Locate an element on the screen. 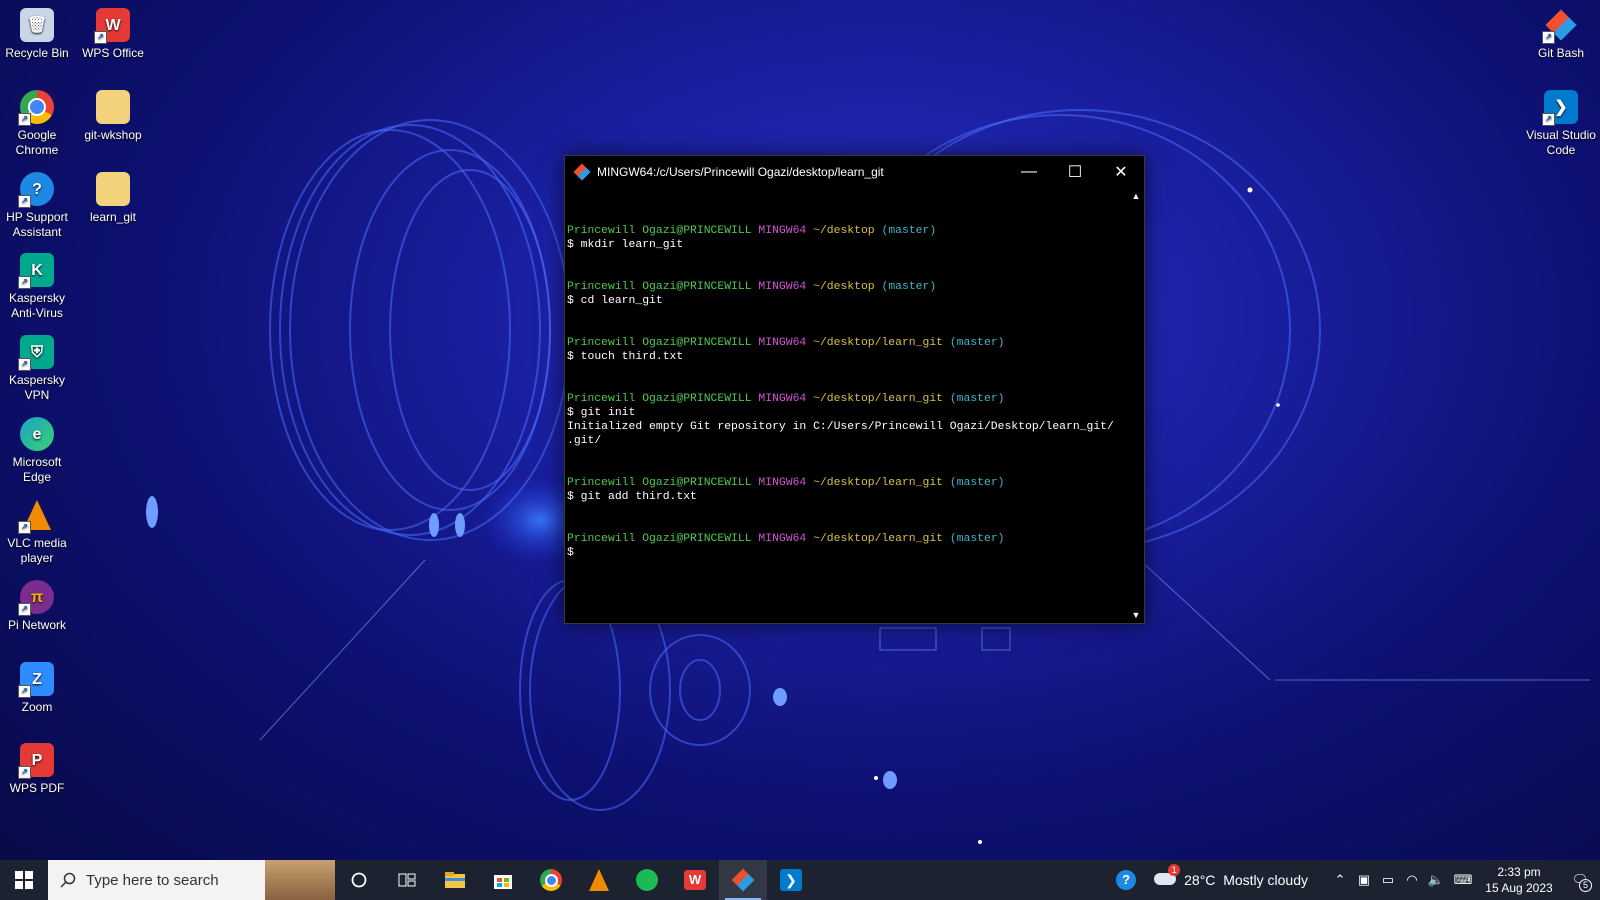  network-button: ◠ is located at coordinates (1412, 880).